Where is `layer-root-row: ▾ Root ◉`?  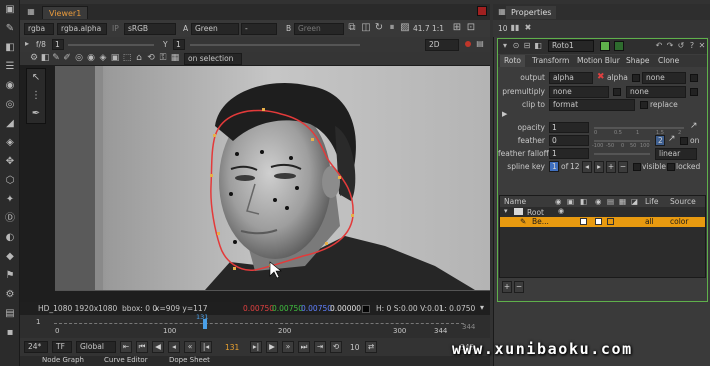
layer-root-row: ▾ Root ◉ is located at coordinates (602, 212).